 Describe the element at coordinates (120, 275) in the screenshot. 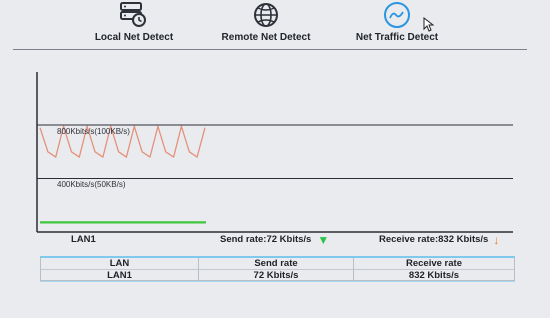

I see `table-cell-lan: LAN1` at that location.